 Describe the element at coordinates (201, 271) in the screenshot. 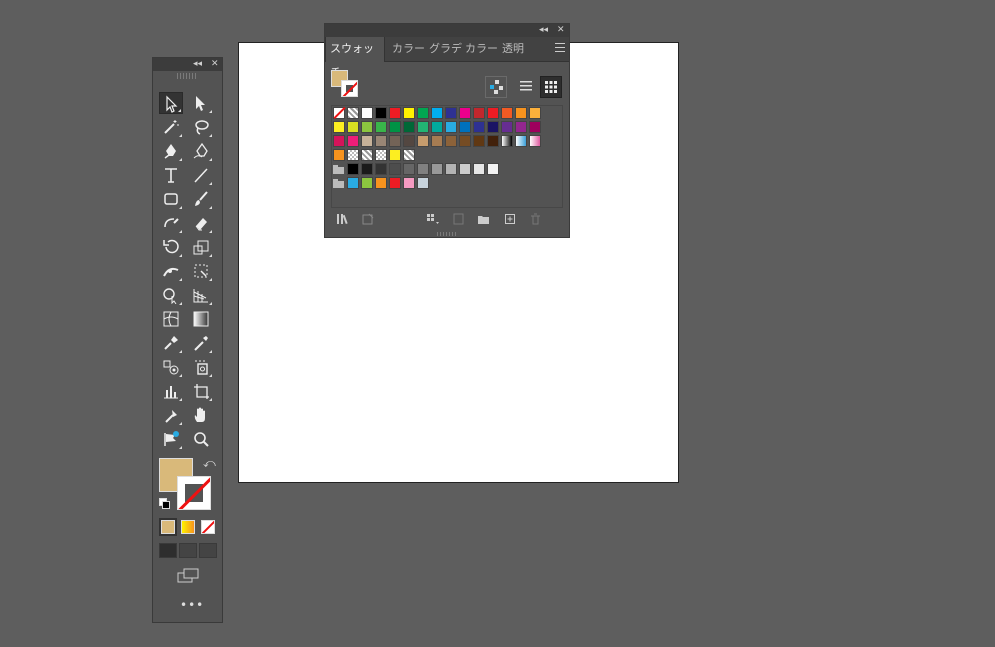

I see `free-transform-tool-button` at that location.